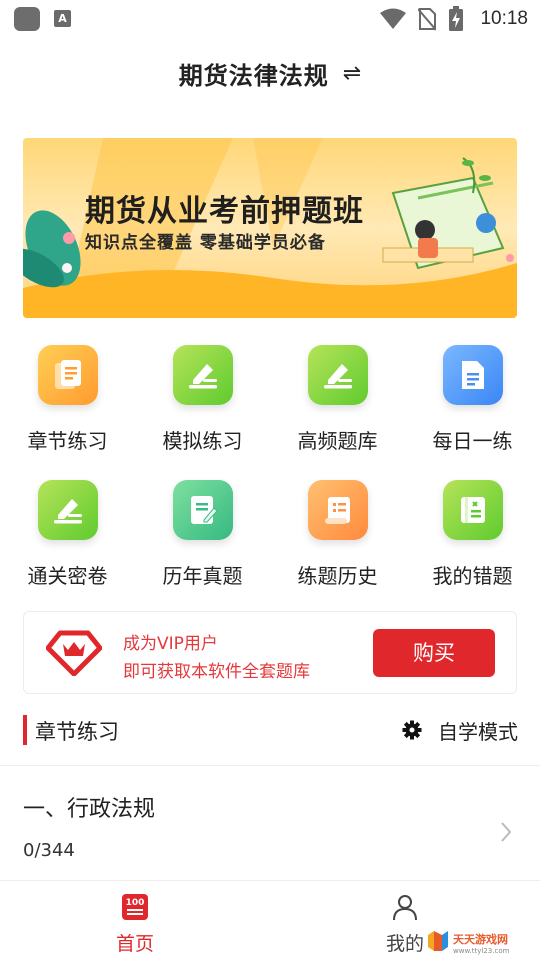 This screenshot has height=960, width=540. I want to click on vip-card: 成为VIP用户 即可获取本软件全套题库 购买, so click(270, 652).